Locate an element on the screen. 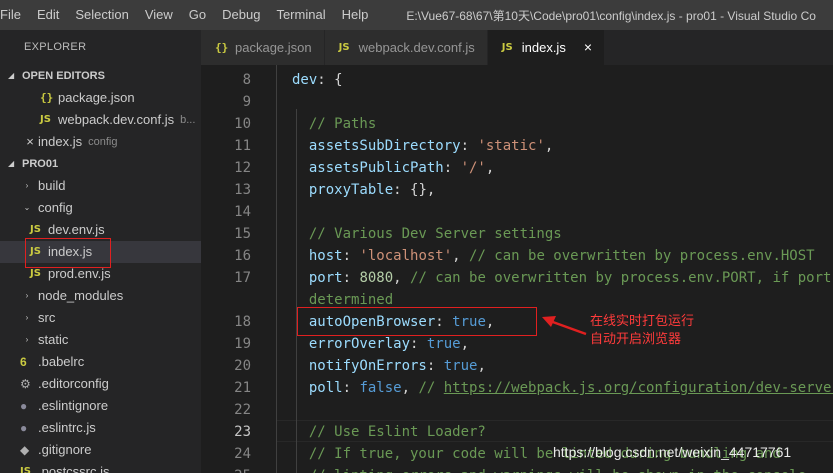 This screenshot has height=473, width=833. code-line: 20 notifyOnErrors: true, is located at coordinates (517, 366).